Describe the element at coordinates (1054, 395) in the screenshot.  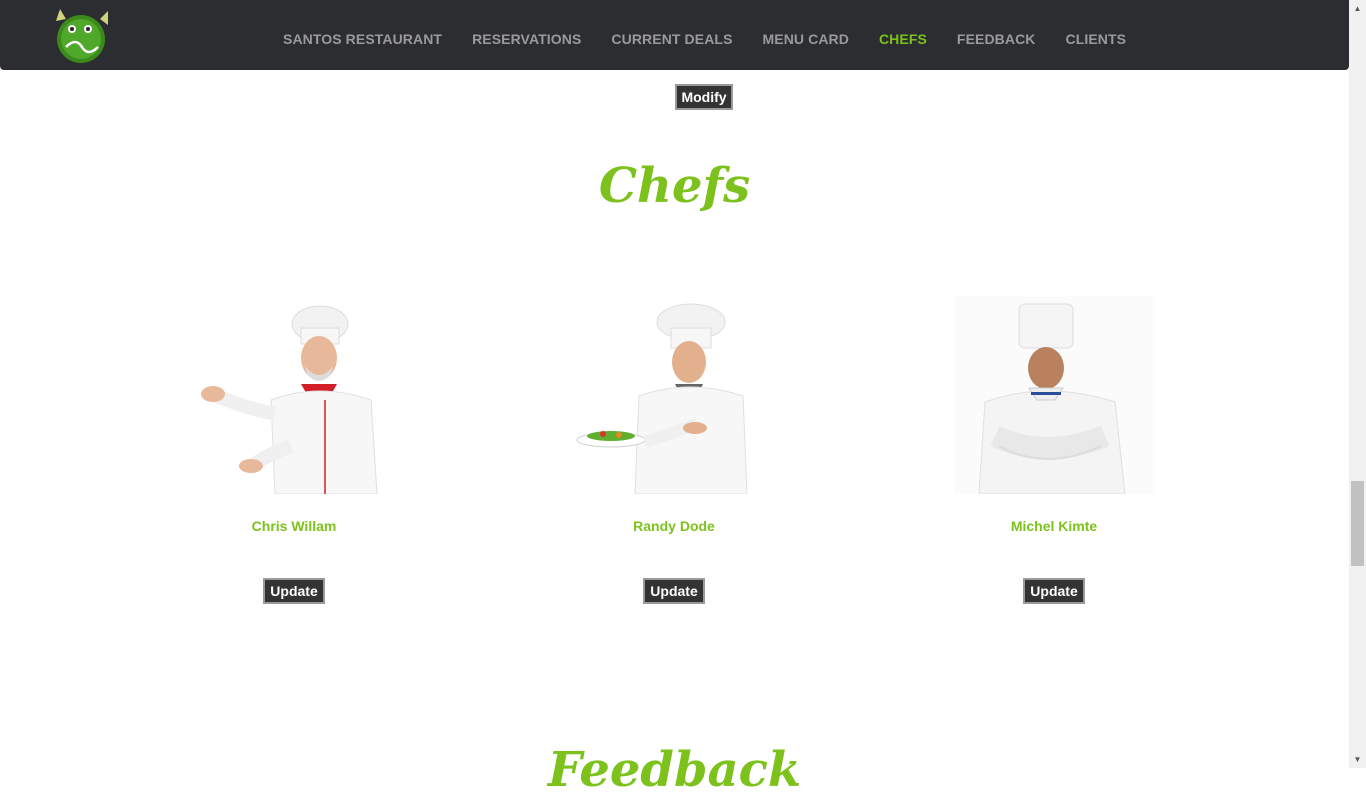
I see `chef-arms-crossed-icon` at that location.